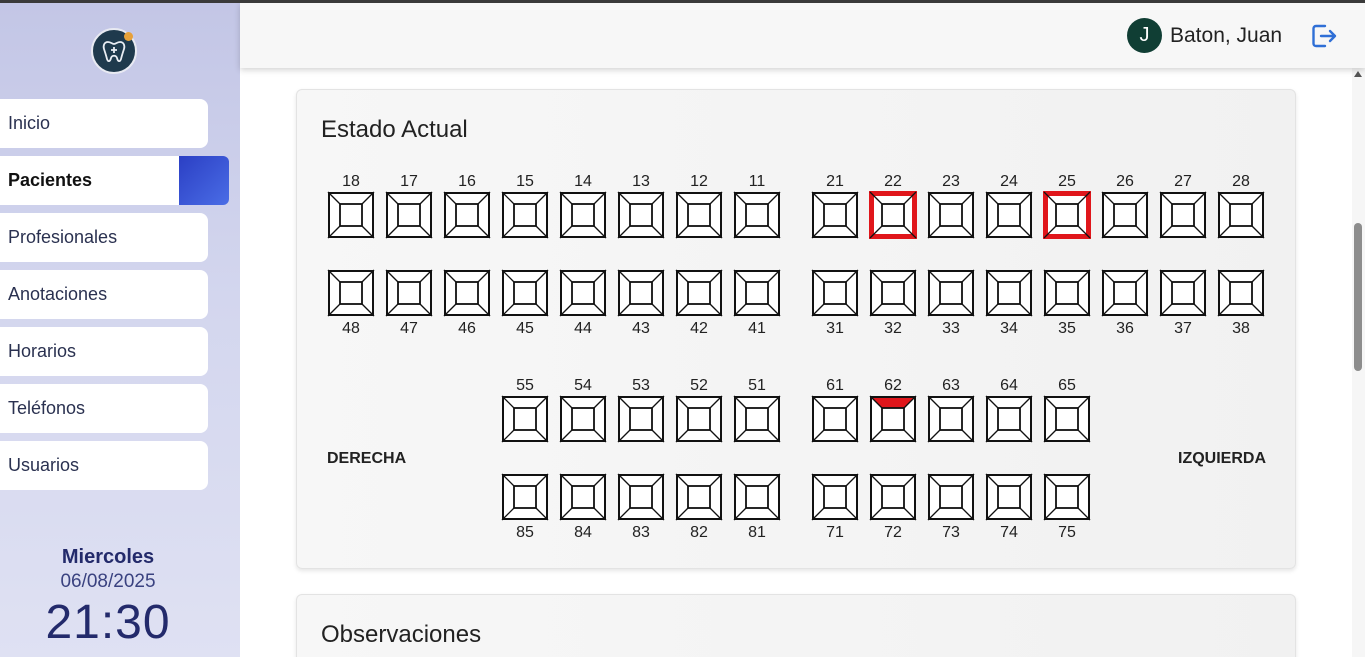  Describe the element at coordinates (1358, 297) in the screenshot. I see `scrollbar-thumb` at that location.